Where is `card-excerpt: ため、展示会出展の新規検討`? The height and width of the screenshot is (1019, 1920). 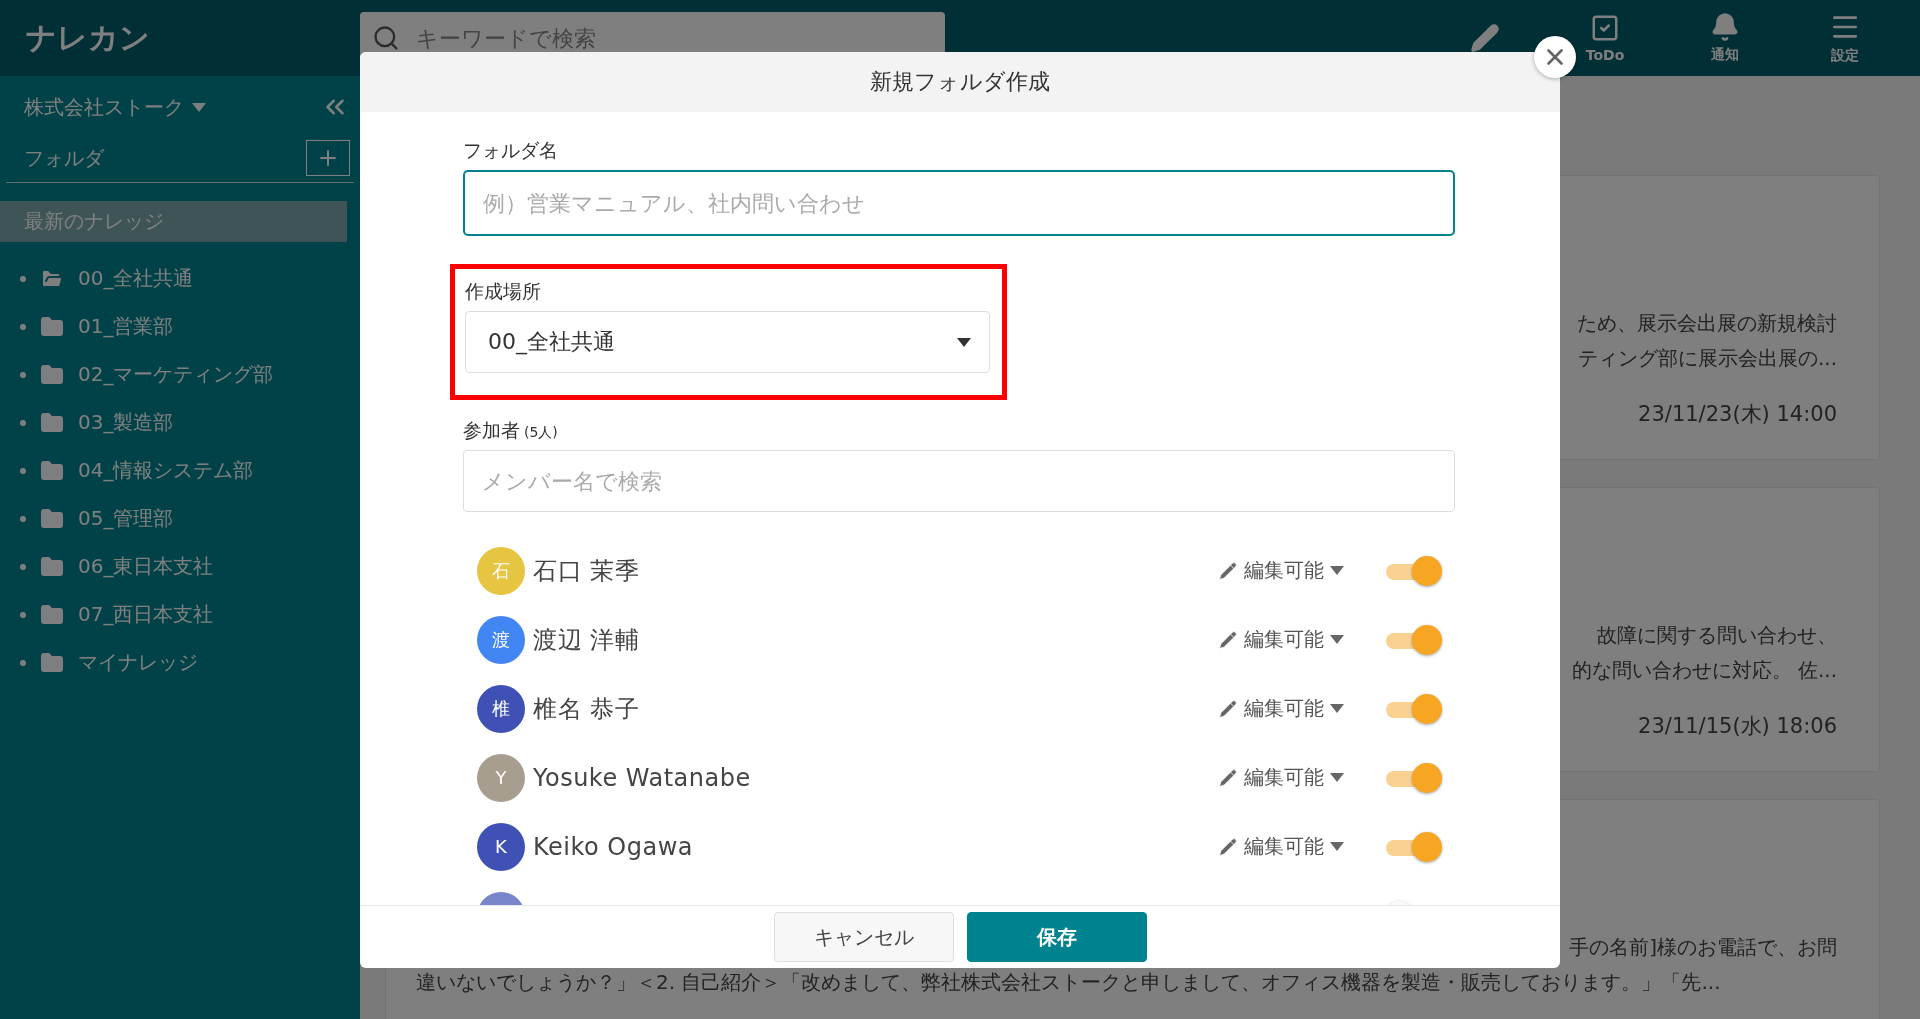 card-excerpt: ため、展示会出展の新規検討 is located at coordinates (1707, 323).